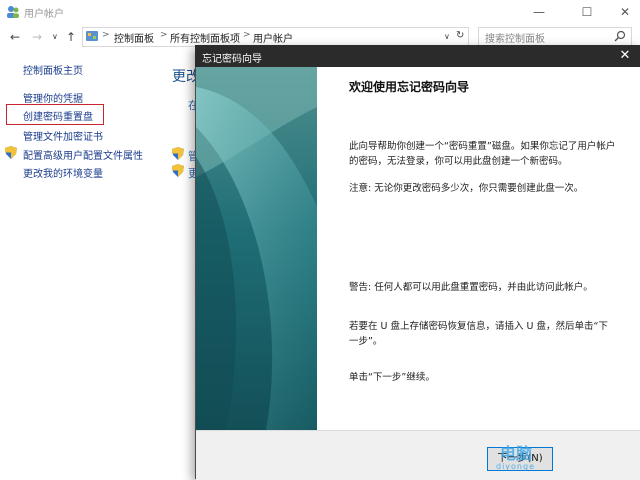 Image resolution: width=640 pixels, height=480 pixels. Describe the element at coordinates (515, 466) in the screenshot. I see `watermark-subtext: diyonge` at that location.